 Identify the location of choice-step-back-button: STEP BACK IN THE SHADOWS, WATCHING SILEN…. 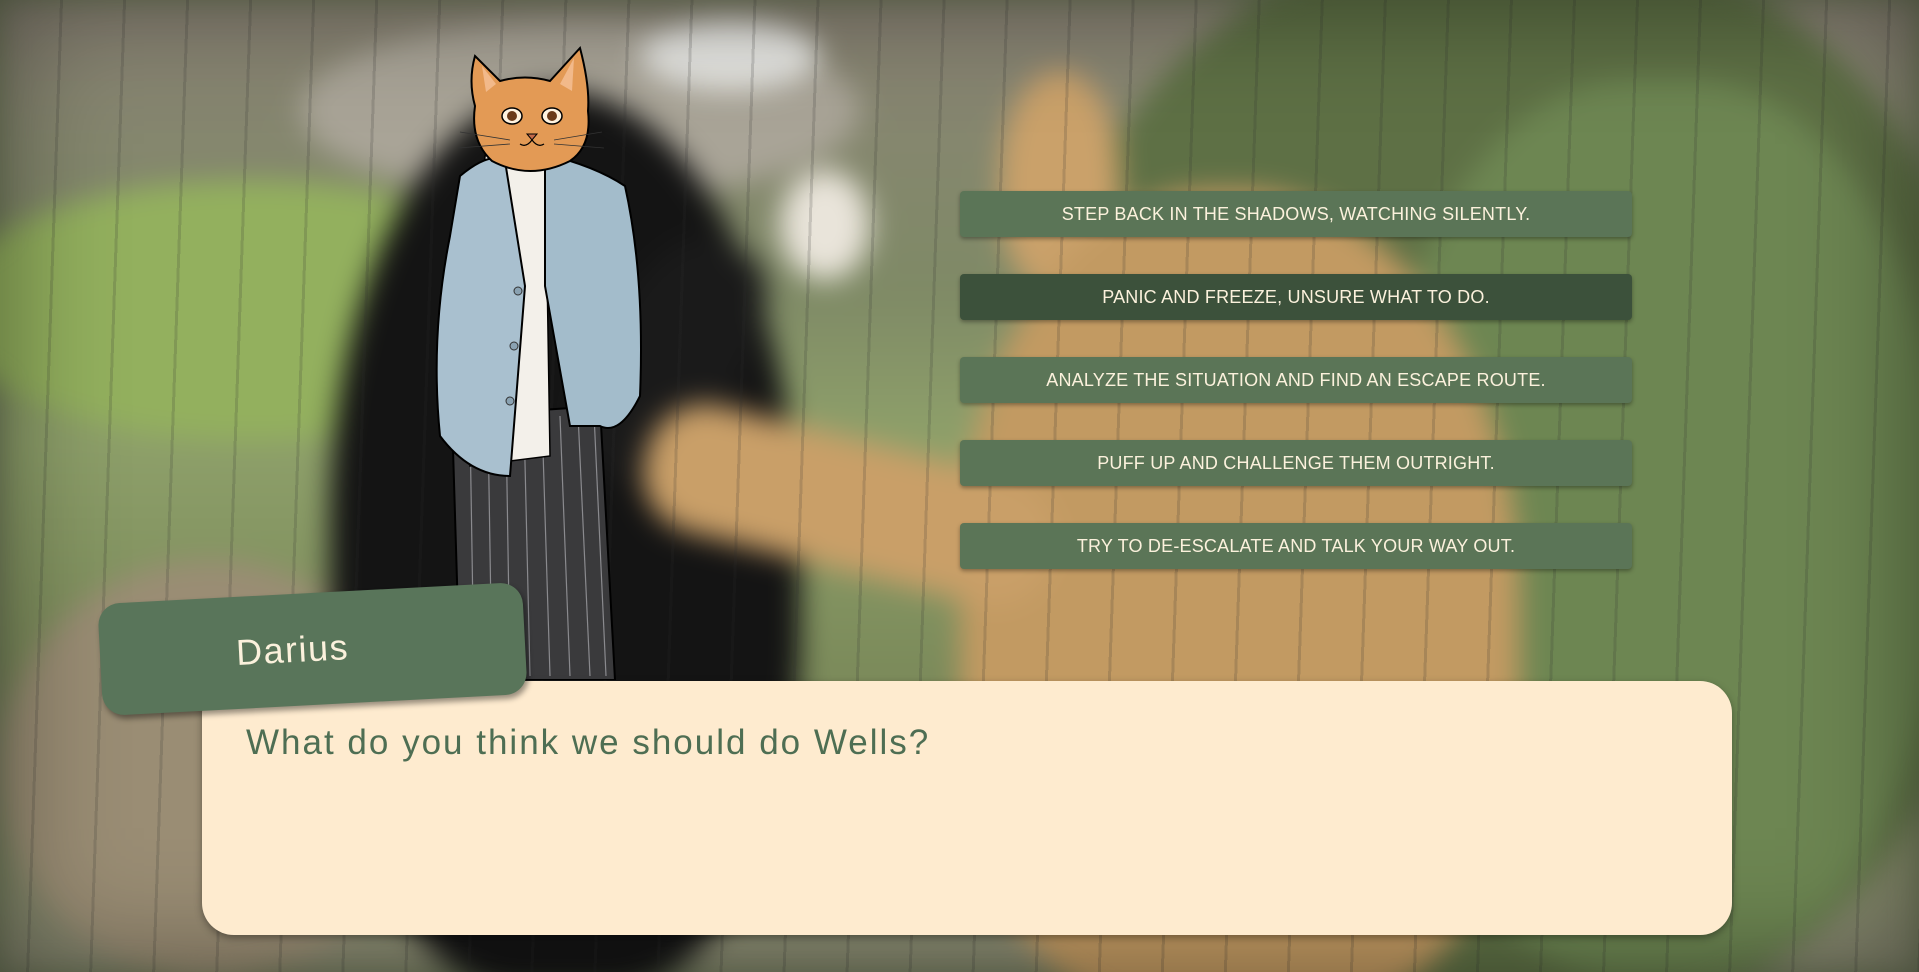
(1296, 214).